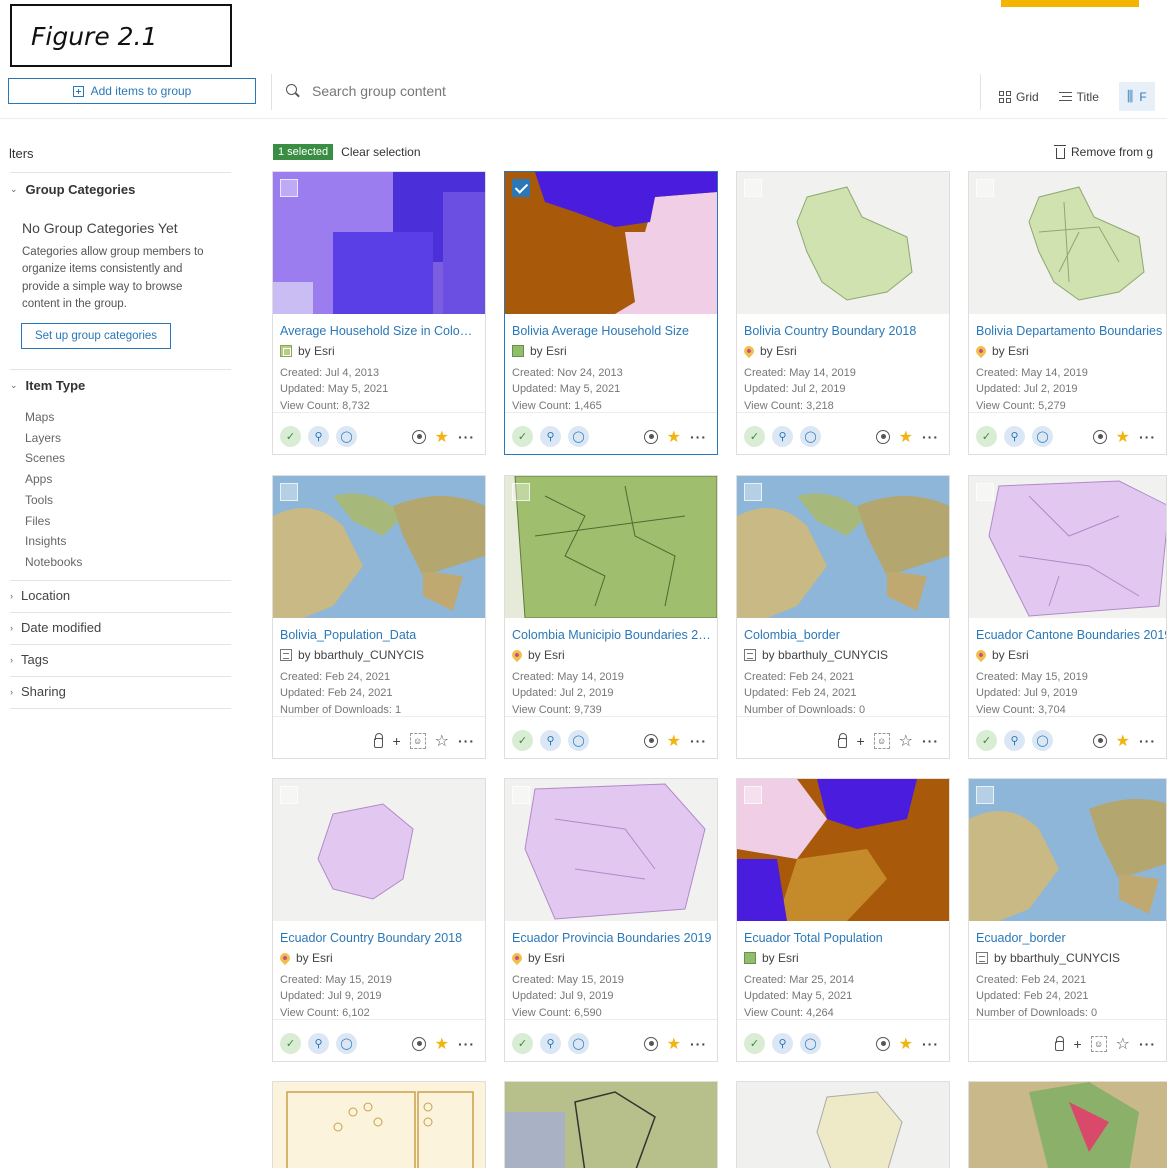 Image resolution: width=1167 pixels, height=1168 pixels. What do you see at coordinates (844, 938) in the screenshot?
I see `card-title: Ecuador Total Population` at bounding box center [844, 938].